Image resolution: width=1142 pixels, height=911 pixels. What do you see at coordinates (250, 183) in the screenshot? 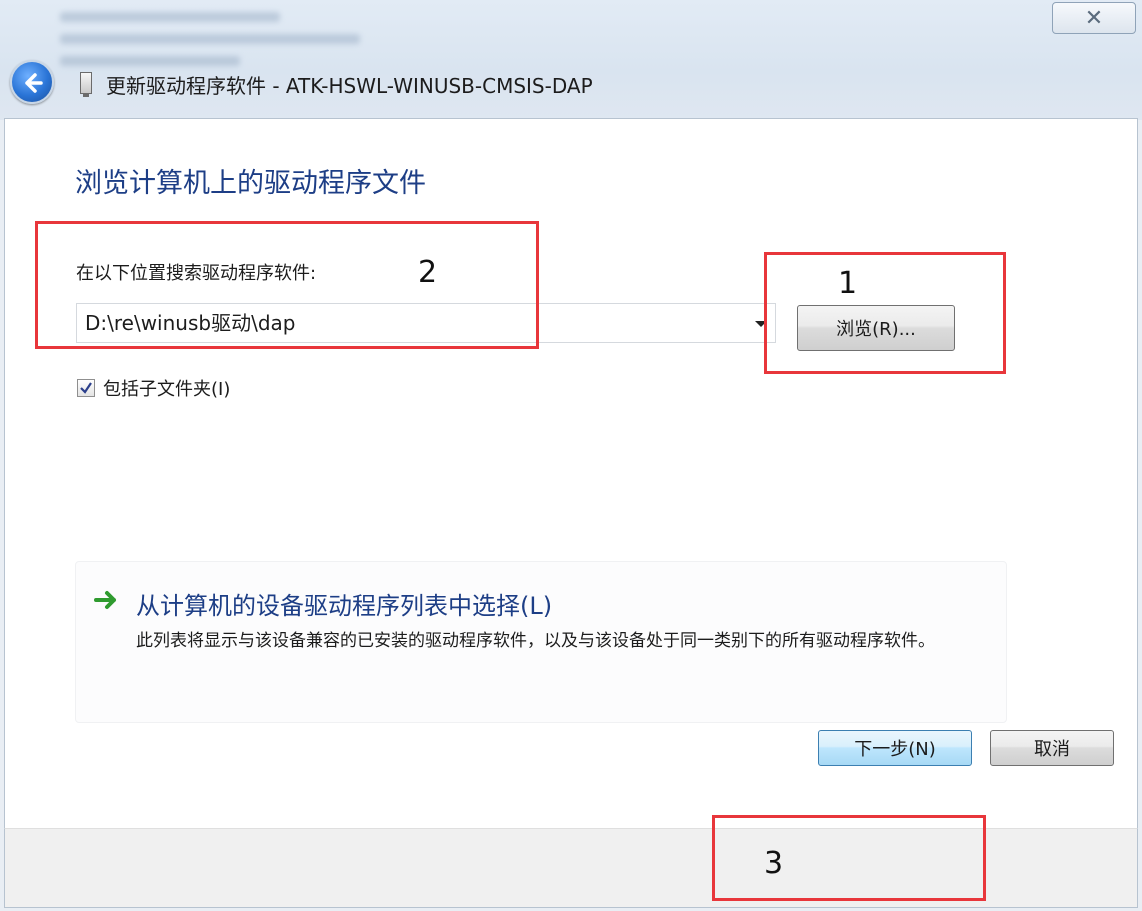
I see `page-title: 浏览计算机上的驱动程序文件` at bounding box center [250, 183].